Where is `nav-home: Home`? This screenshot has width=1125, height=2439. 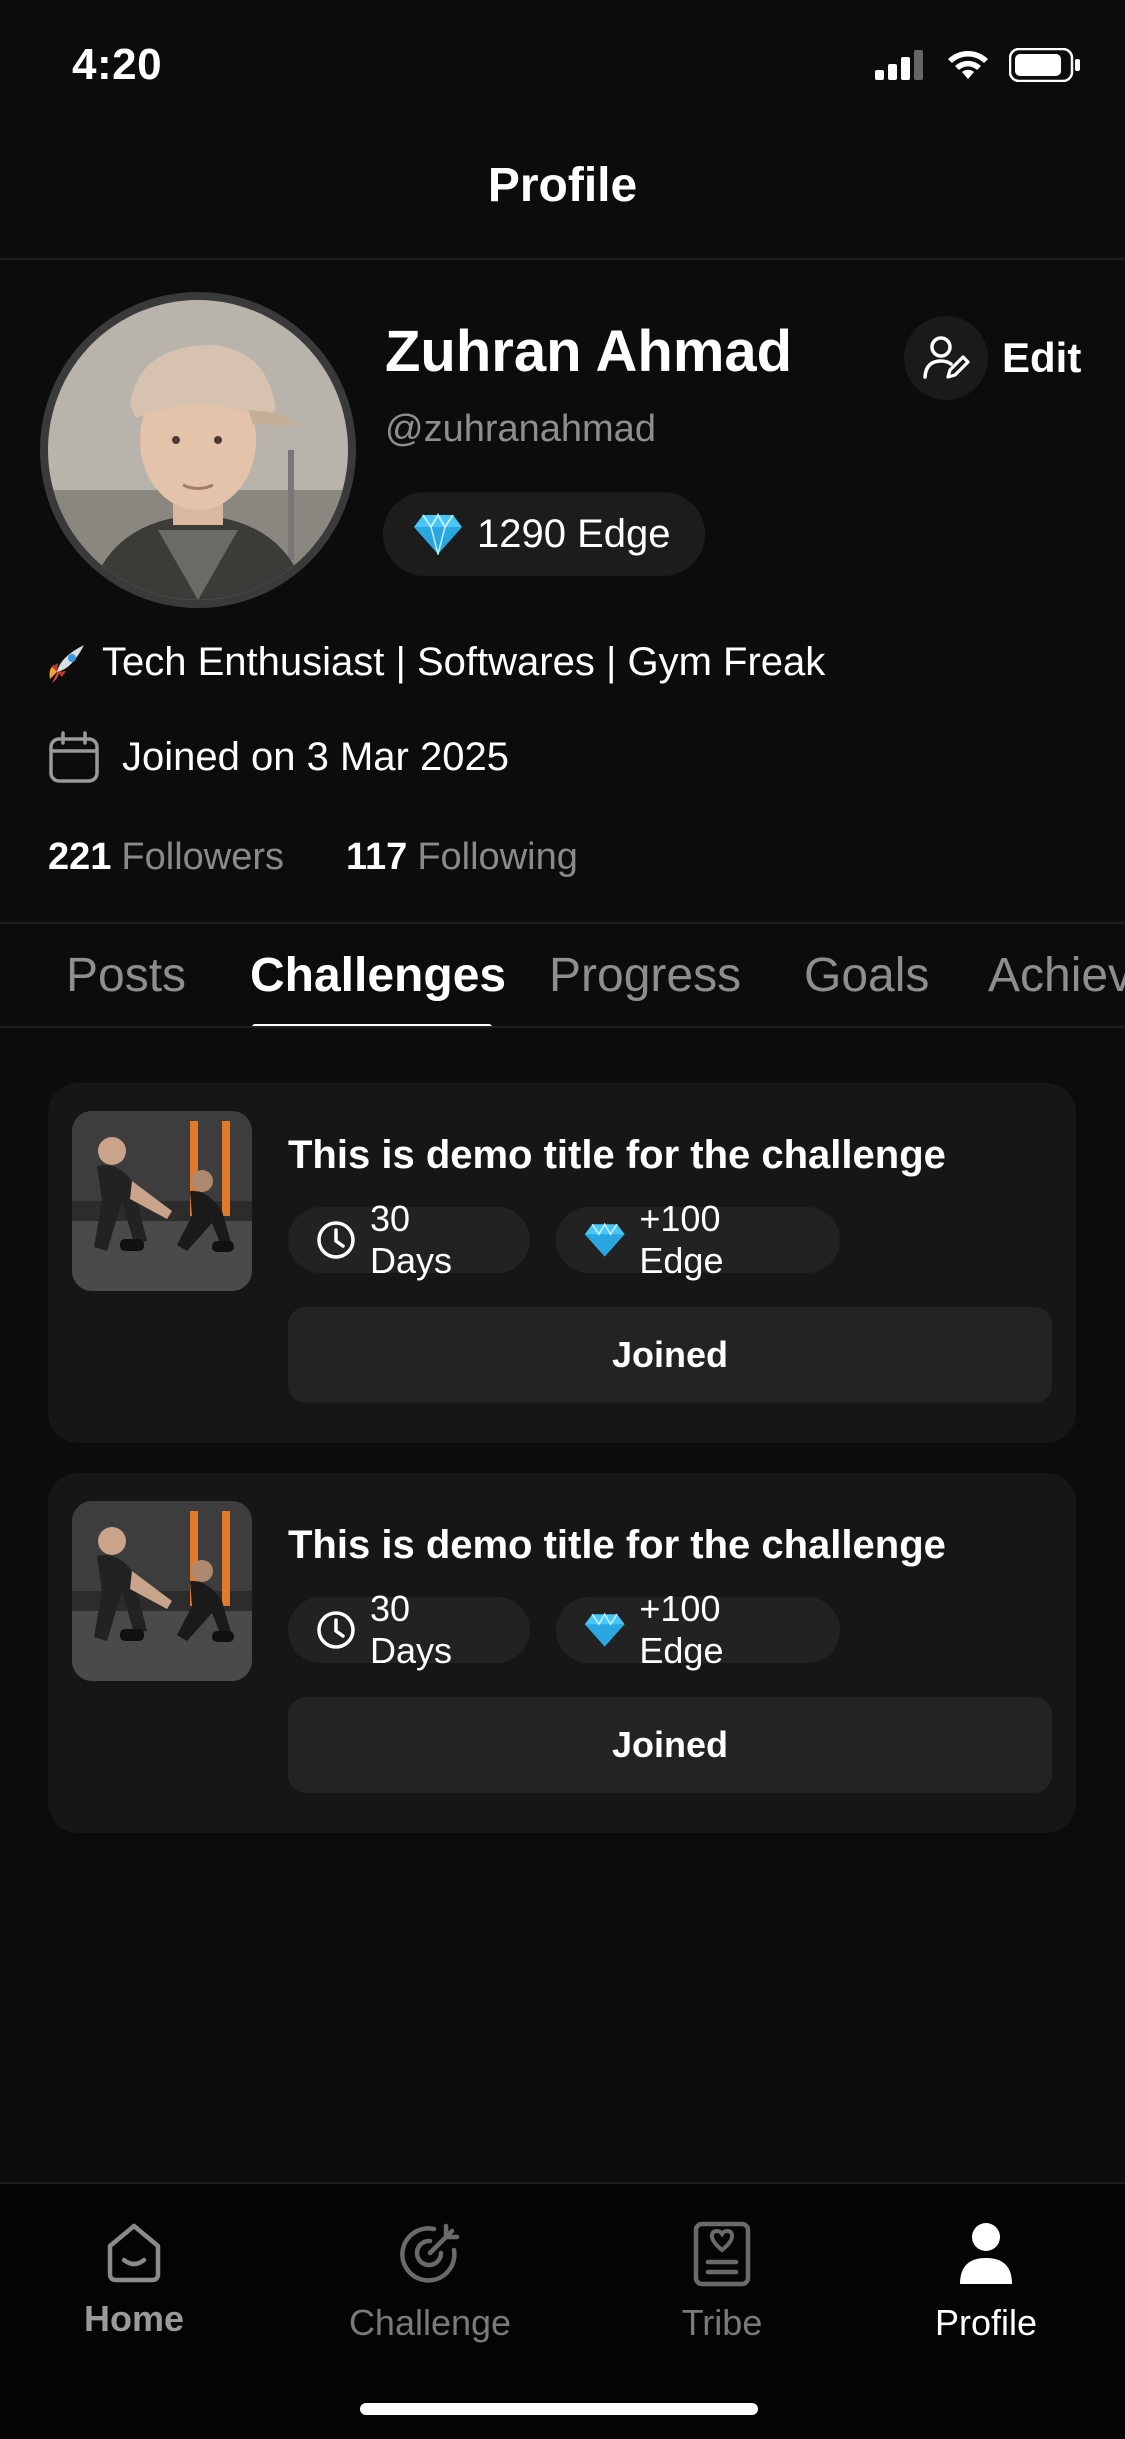 nav-home: Home is located at coordinates (134, 2280).